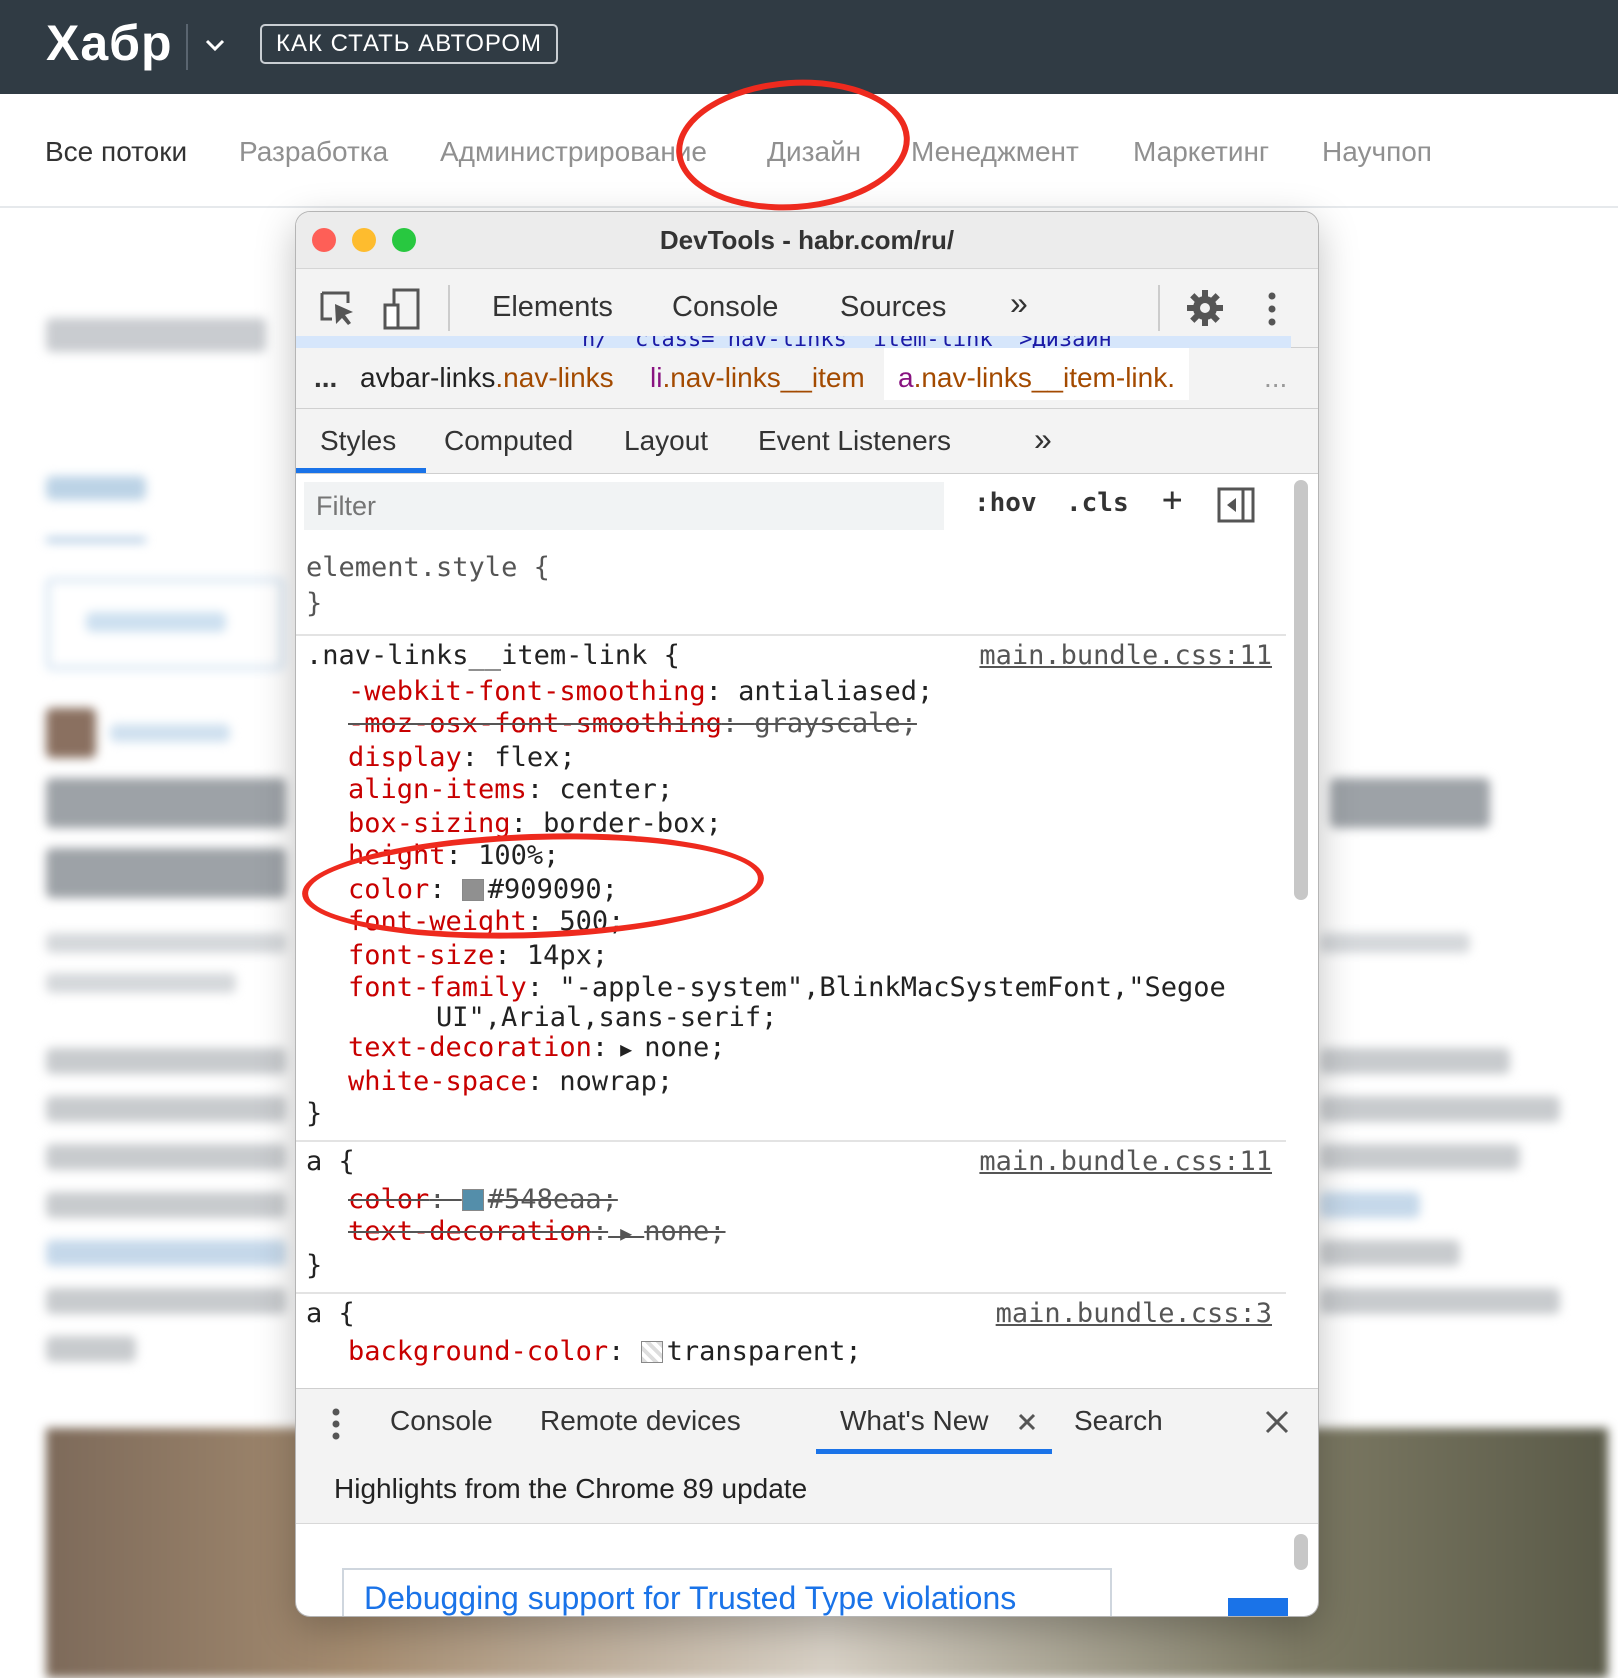 This screenshot has width=1618, height=1678. What do you see at coordinates (402, 309) in the screenshot?
I see `device-toolbar-icon` at bounding box center [402, 309].